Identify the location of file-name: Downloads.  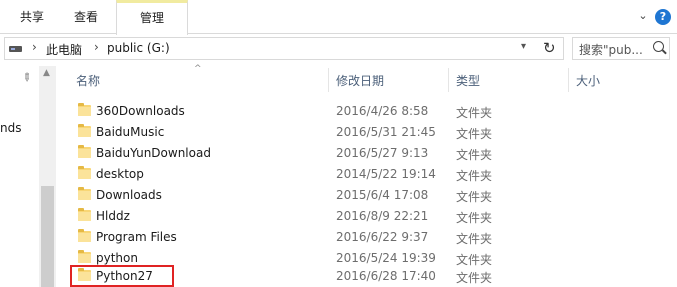
(129, 195).